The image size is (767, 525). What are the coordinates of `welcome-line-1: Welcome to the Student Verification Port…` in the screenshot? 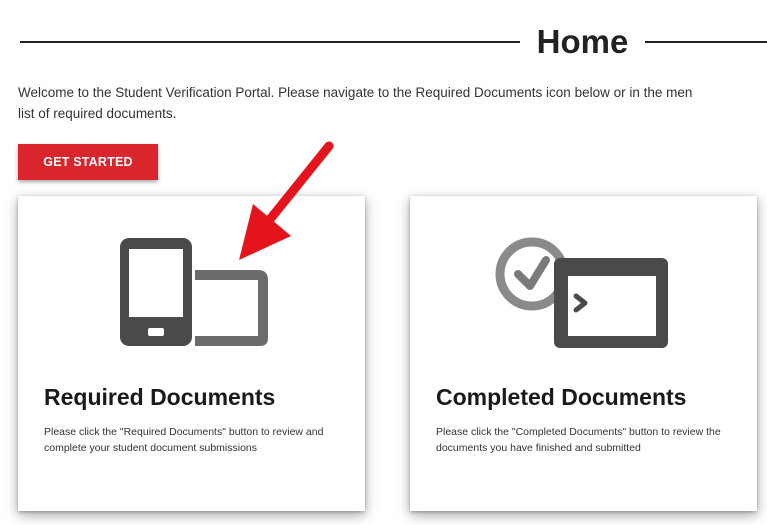 It's located at (355, 92).